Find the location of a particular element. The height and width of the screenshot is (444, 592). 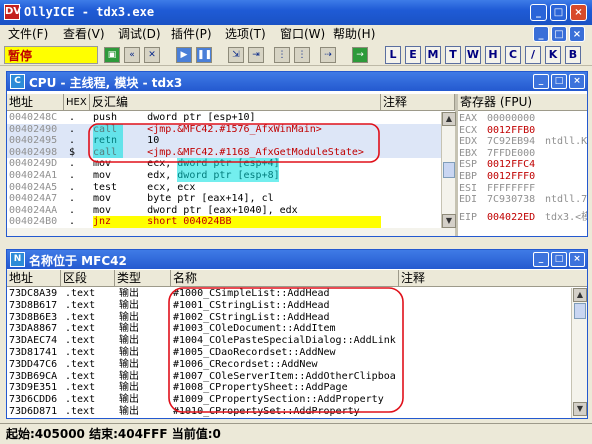

register-row: EIP 004022ED tdx3.<模 is located at coordinates (523, 218).